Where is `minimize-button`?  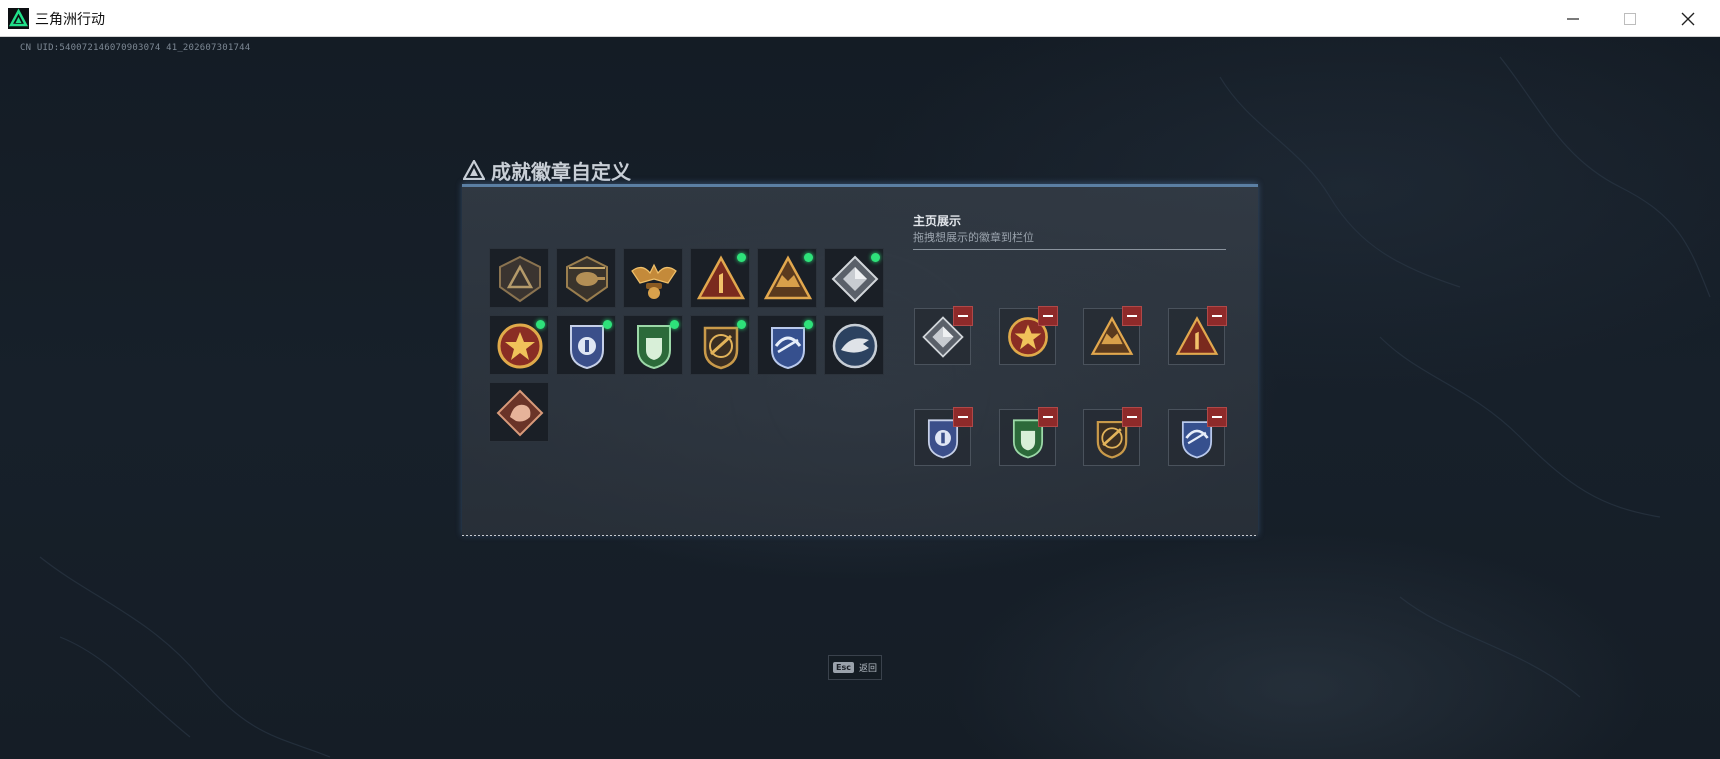
minimize-button is located at coordinates (1573, 18).